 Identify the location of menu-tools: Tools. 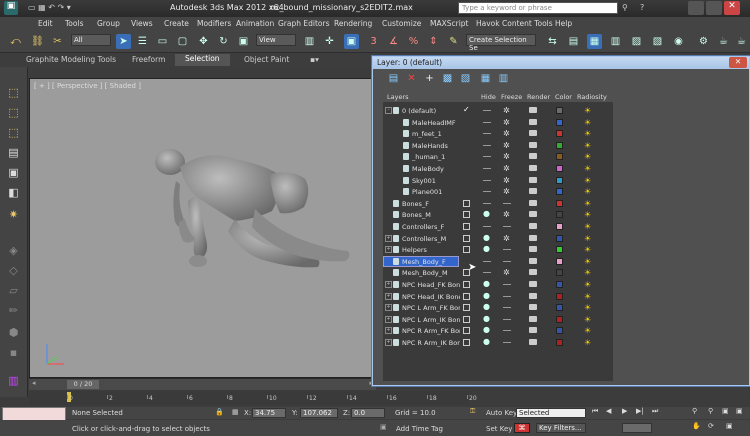
(74, 23).